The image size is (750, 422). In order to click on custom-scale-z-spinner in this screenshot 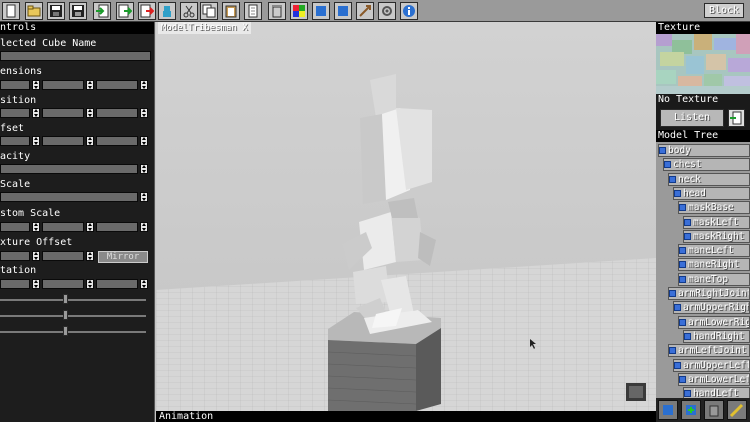, I will do `click(144, 227)`.